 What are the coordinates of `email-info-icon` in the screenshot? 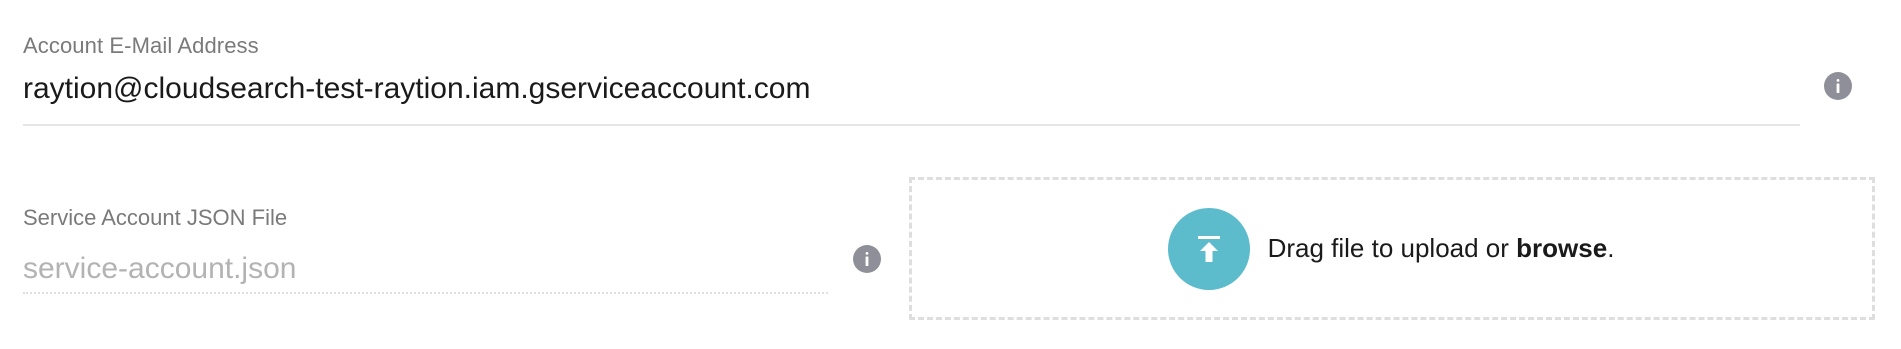 It's located at (1838, 86).